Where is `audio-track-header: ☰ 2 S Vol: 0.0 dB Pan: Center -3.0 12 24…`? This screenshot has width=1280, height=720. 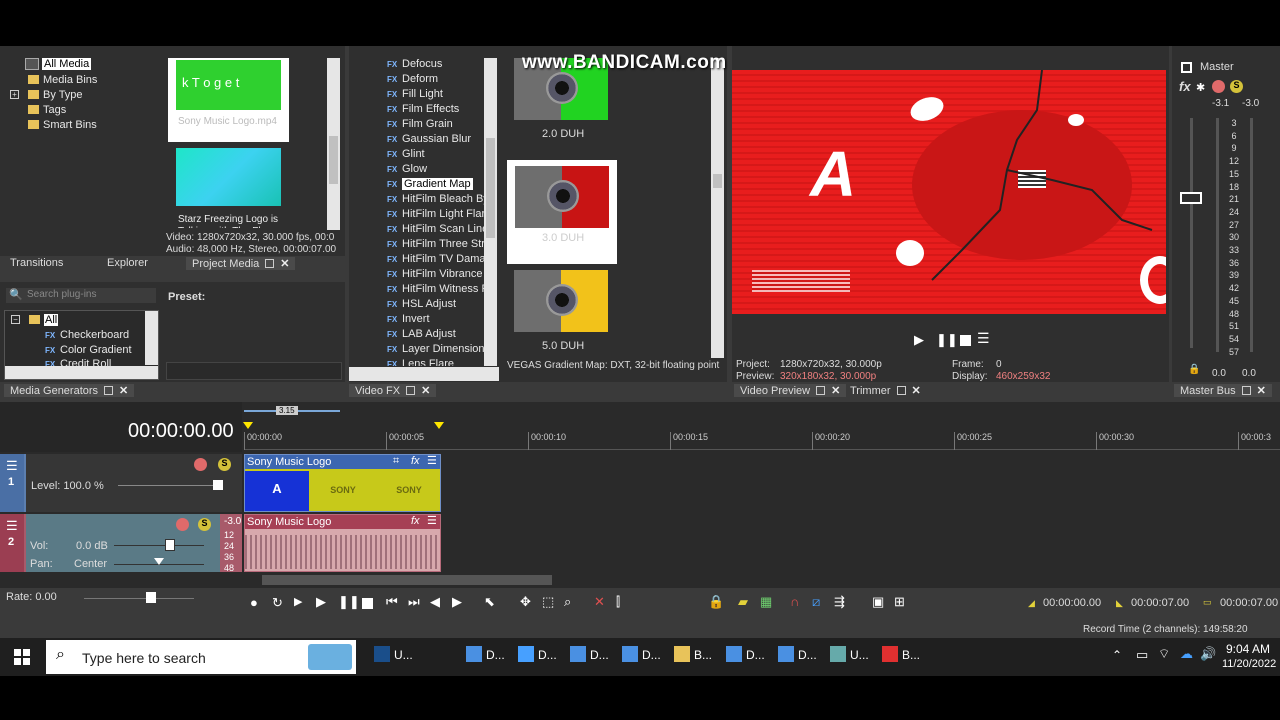
audio-track-header: ☰ 2 S Vol: 0.0 dB Pan: Center -3.0 12 24… is located at coordinates (121, 543).